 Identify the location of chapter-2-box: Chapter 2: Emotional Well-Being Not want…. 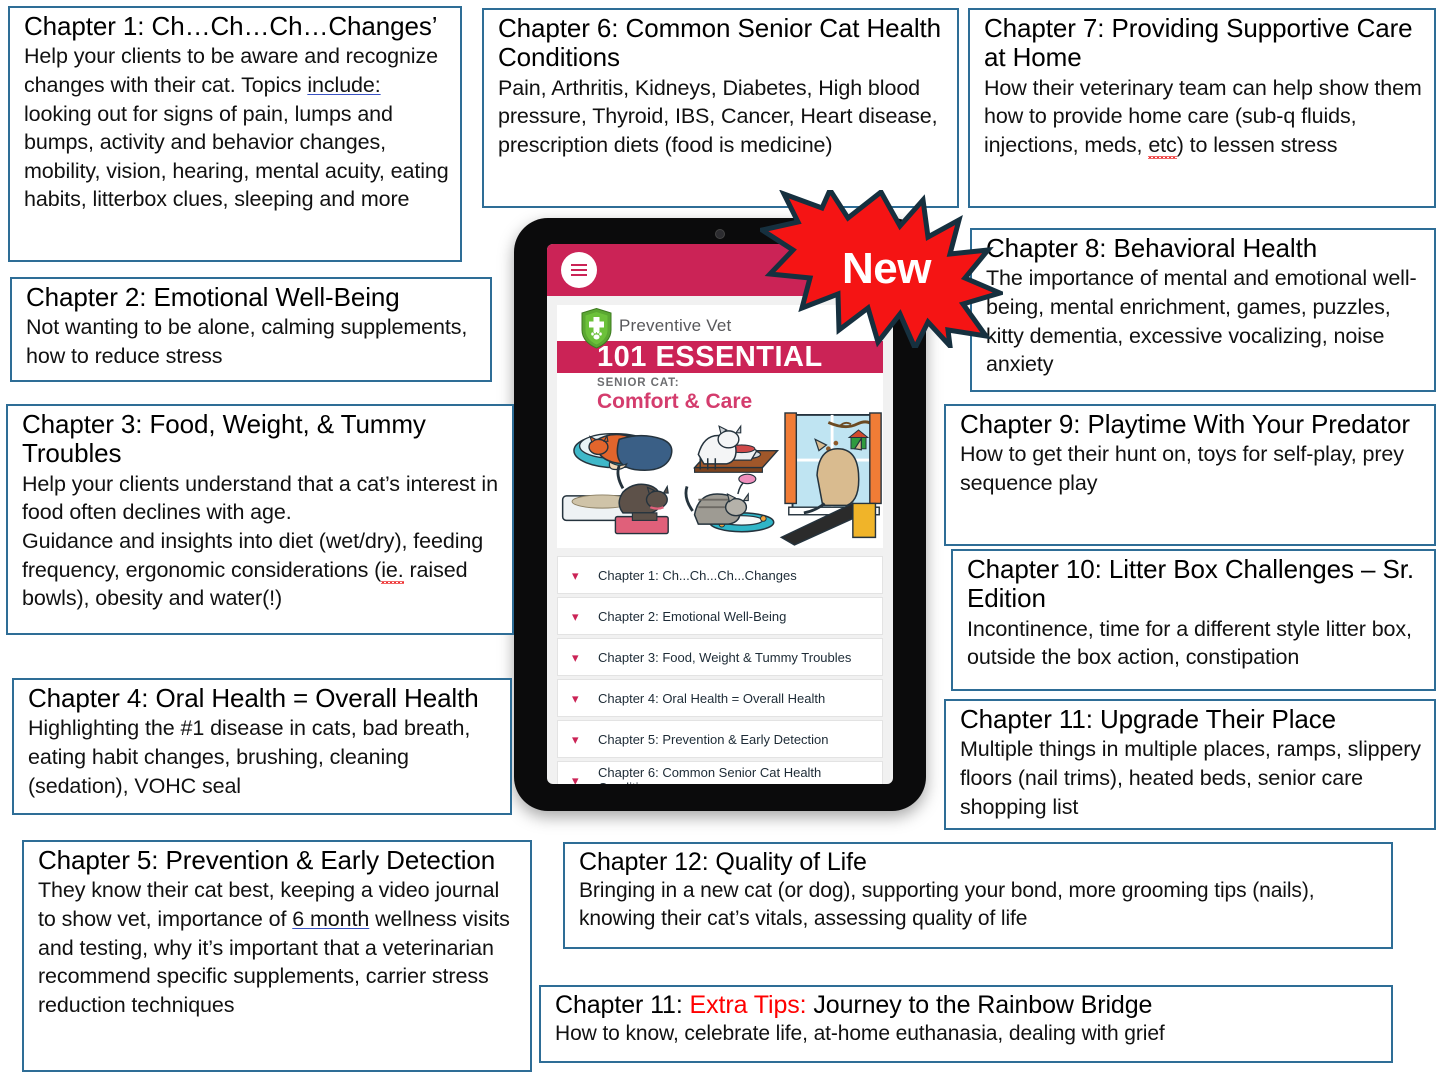
(251, 329).